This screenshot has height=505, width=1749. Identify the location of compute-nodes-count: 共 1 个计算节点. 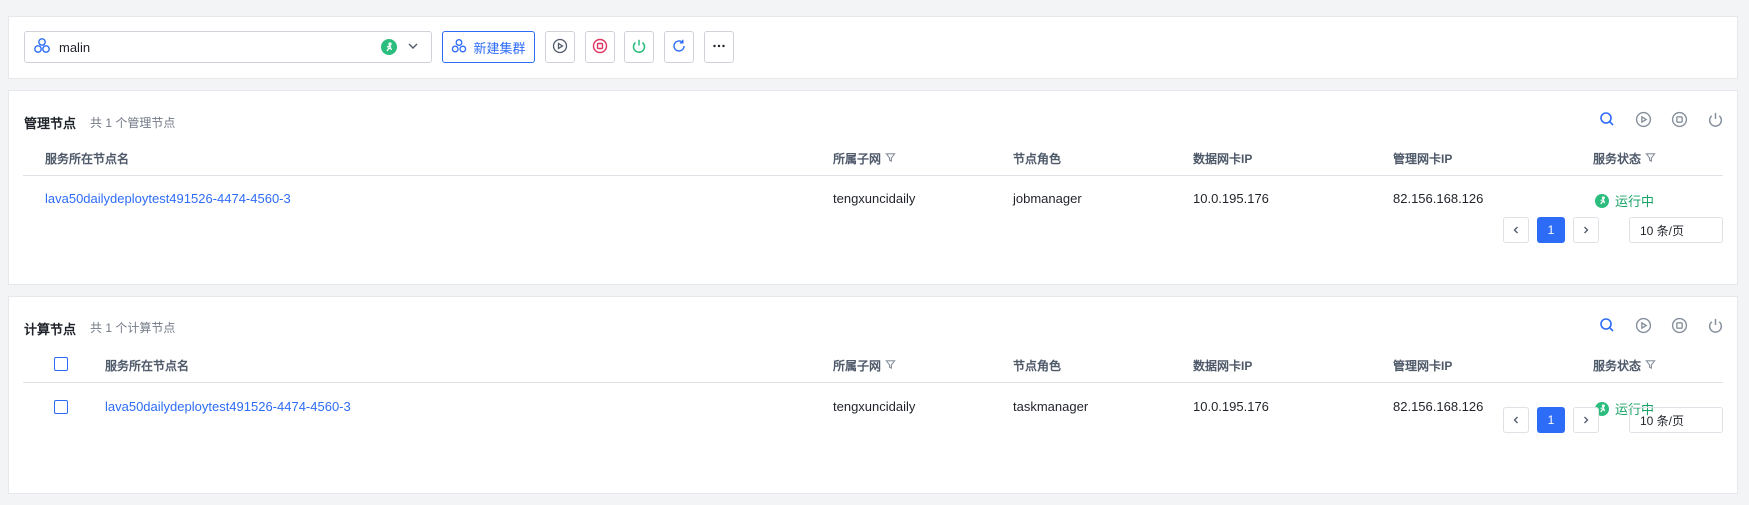
(133, 328).